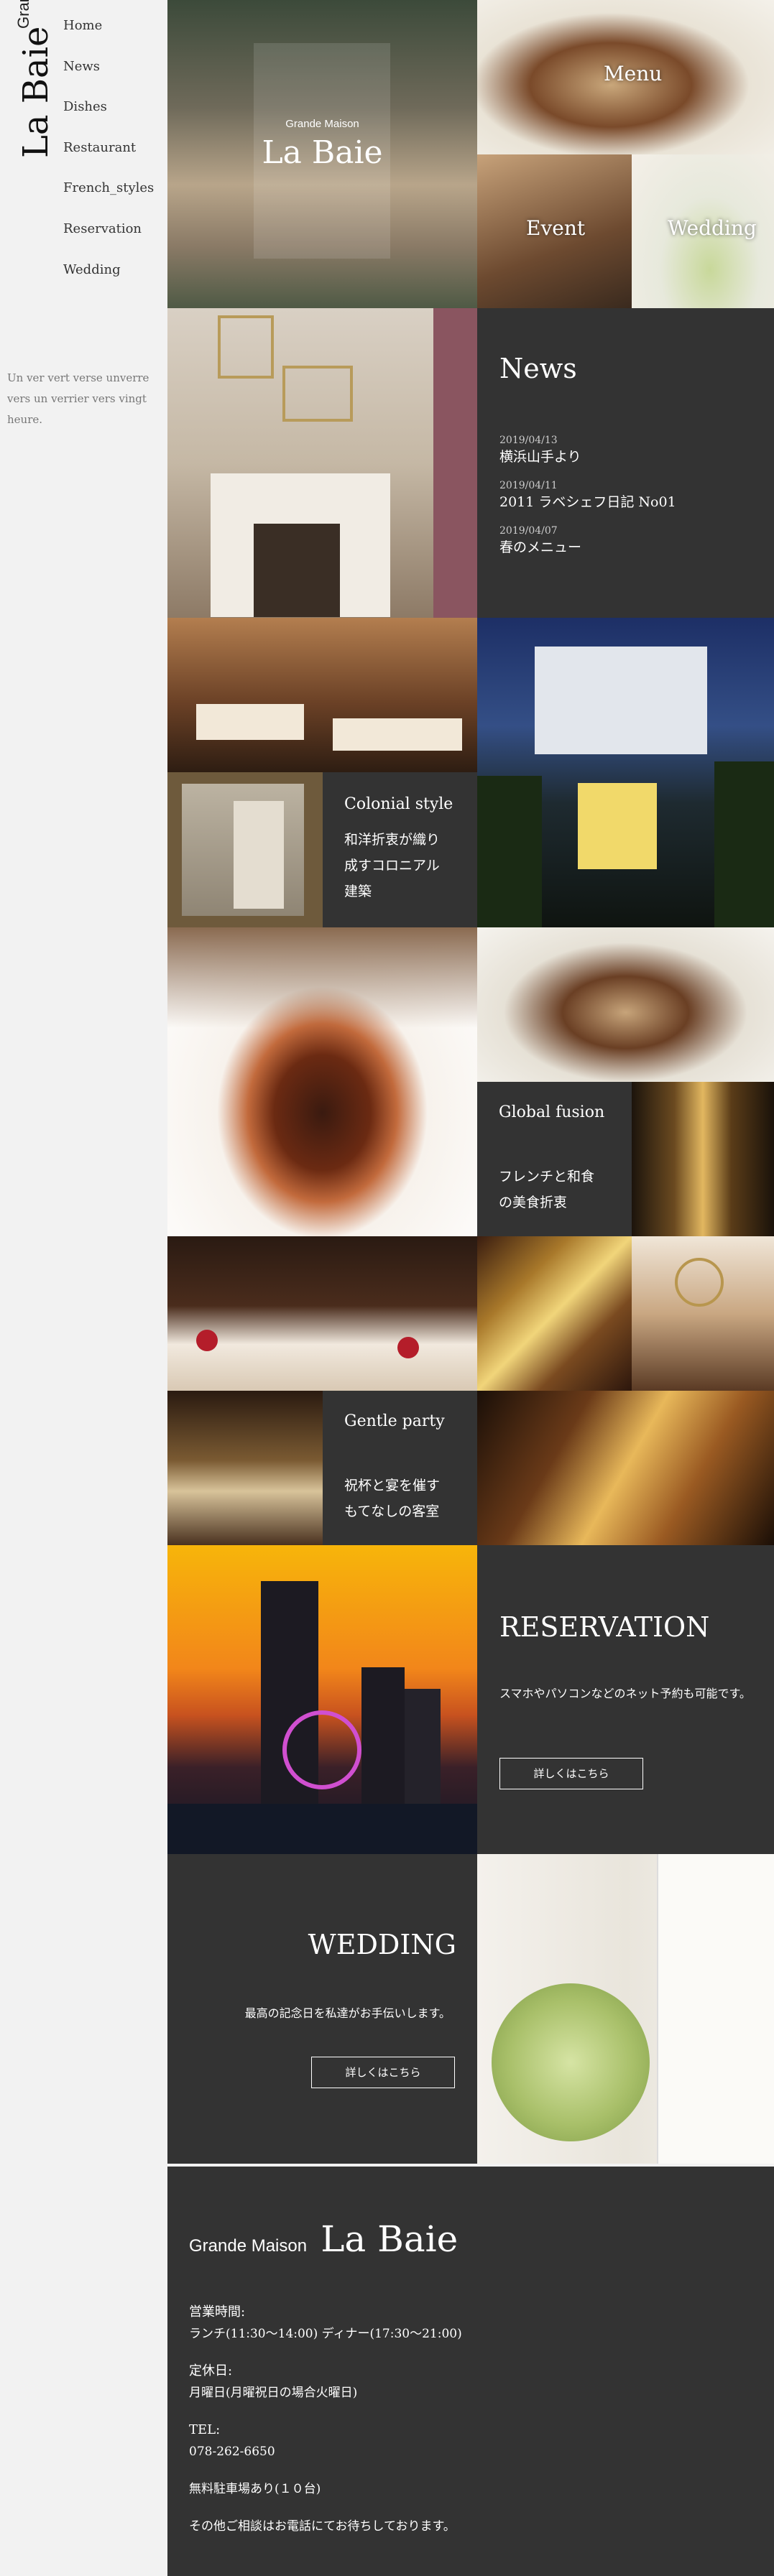  I want to click on nav-restaurant: Restaurant, so click(109, 156).